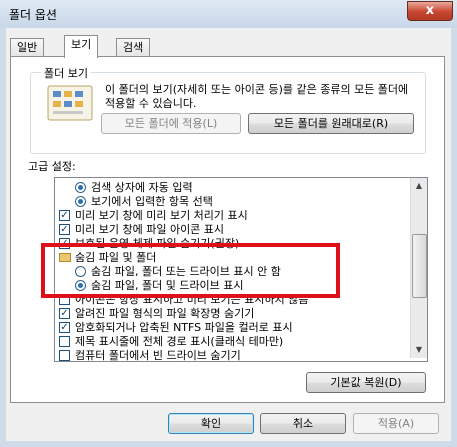 Image resolution: width=457 pixels, height=447 pixels. What do you see at coordinates (232, 300) in the screenshot?
I see `list-item: 아이콘은 항상 표시하고 미리 보기는 표시하지 않음` at bounding box center [232, 300].